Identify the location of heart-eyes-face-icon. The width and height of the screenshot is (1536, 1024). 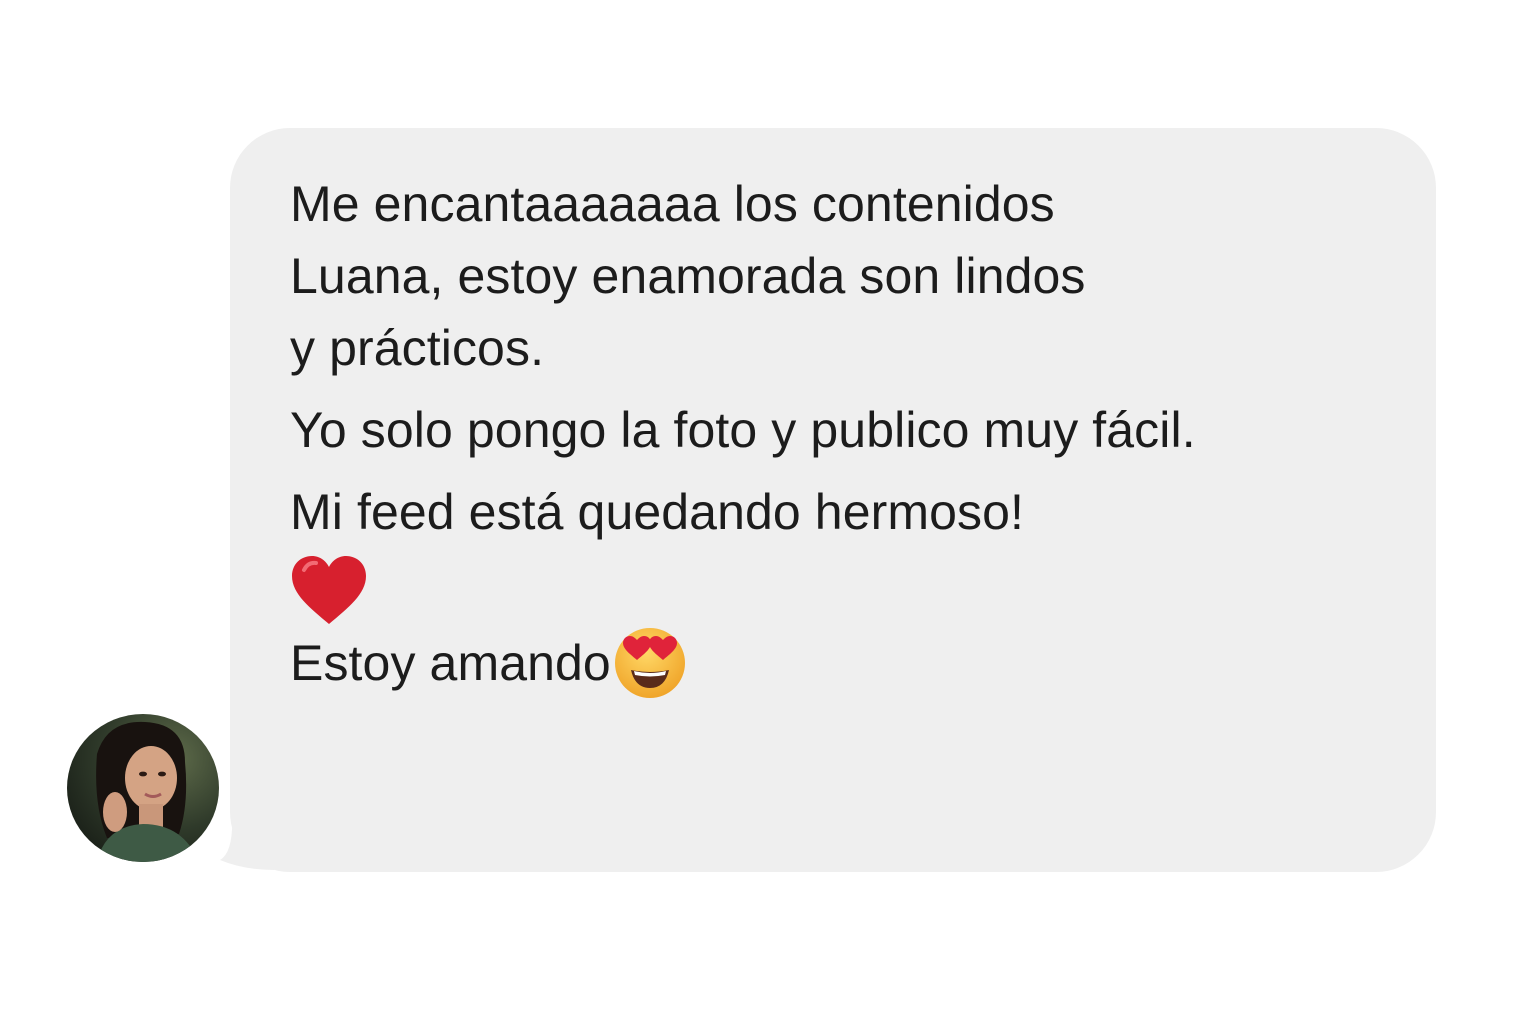
(649, 663).